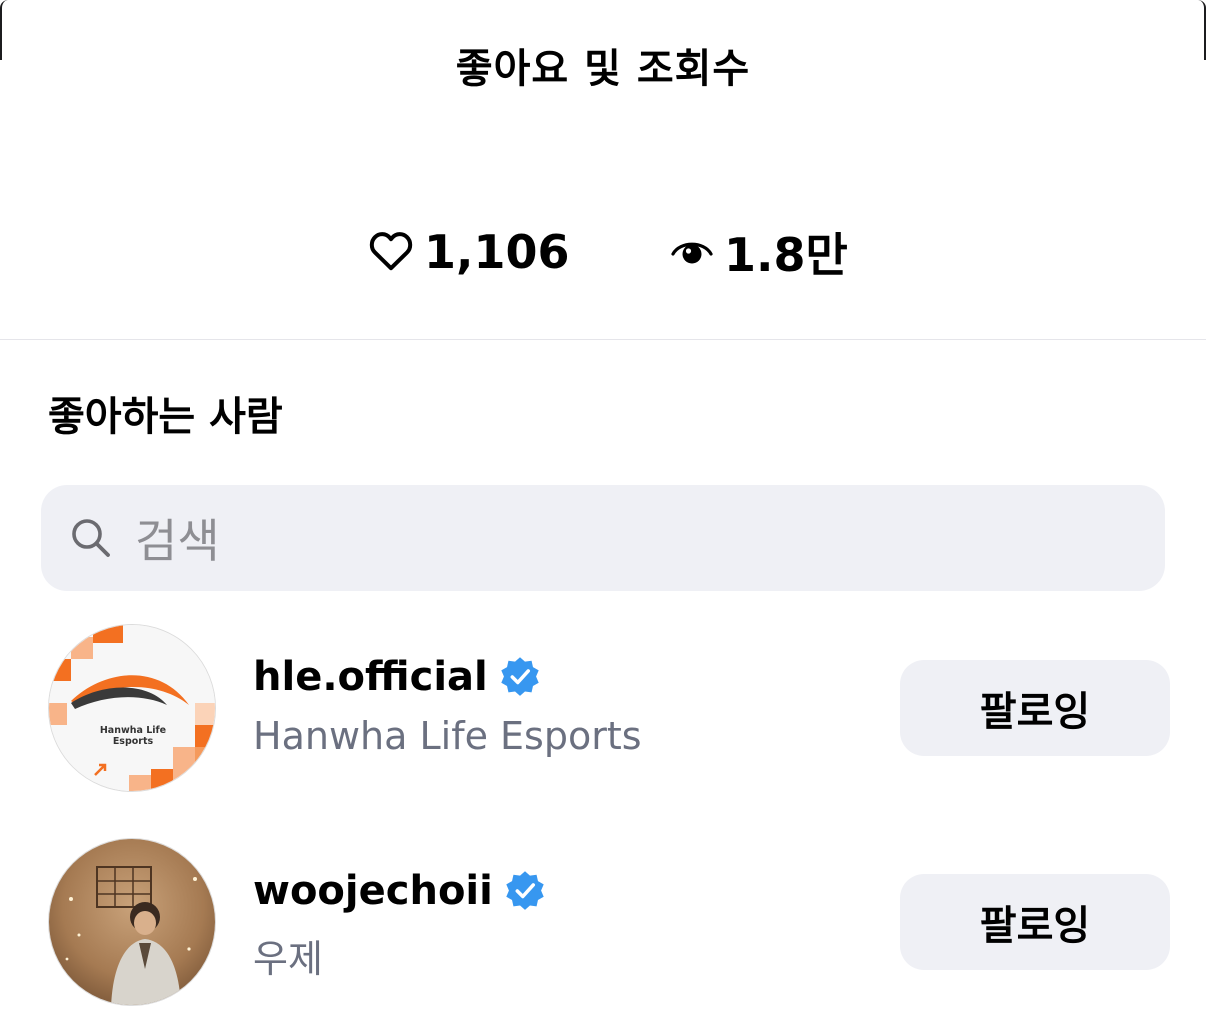 Image resolution: width=1206 pixels, height=1027 pixels. Describe the element at coordinates (373, 891) in the screenshot. I see `username: woojechoii` at that location.